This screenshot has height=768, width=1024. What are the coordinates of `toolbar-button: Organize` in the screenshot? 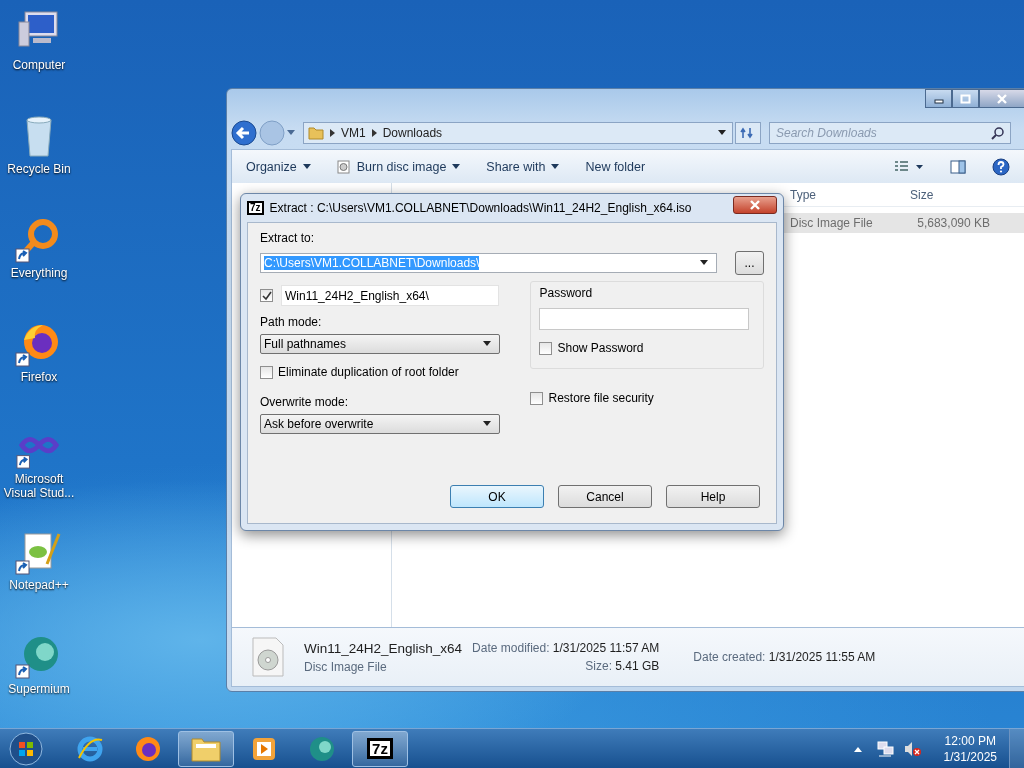 It's located at (278, 166).